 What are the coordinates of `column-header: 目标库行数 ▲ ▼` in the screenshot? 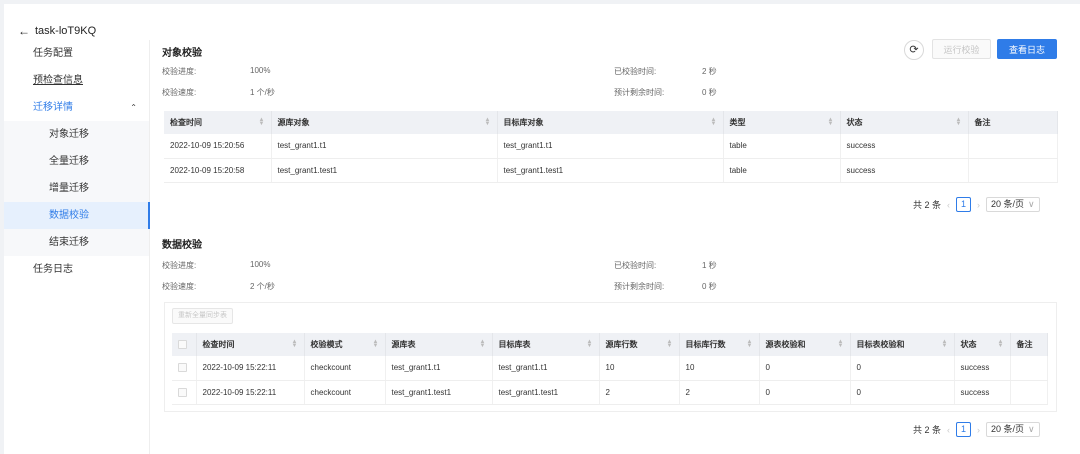 It's located at (719, 344).